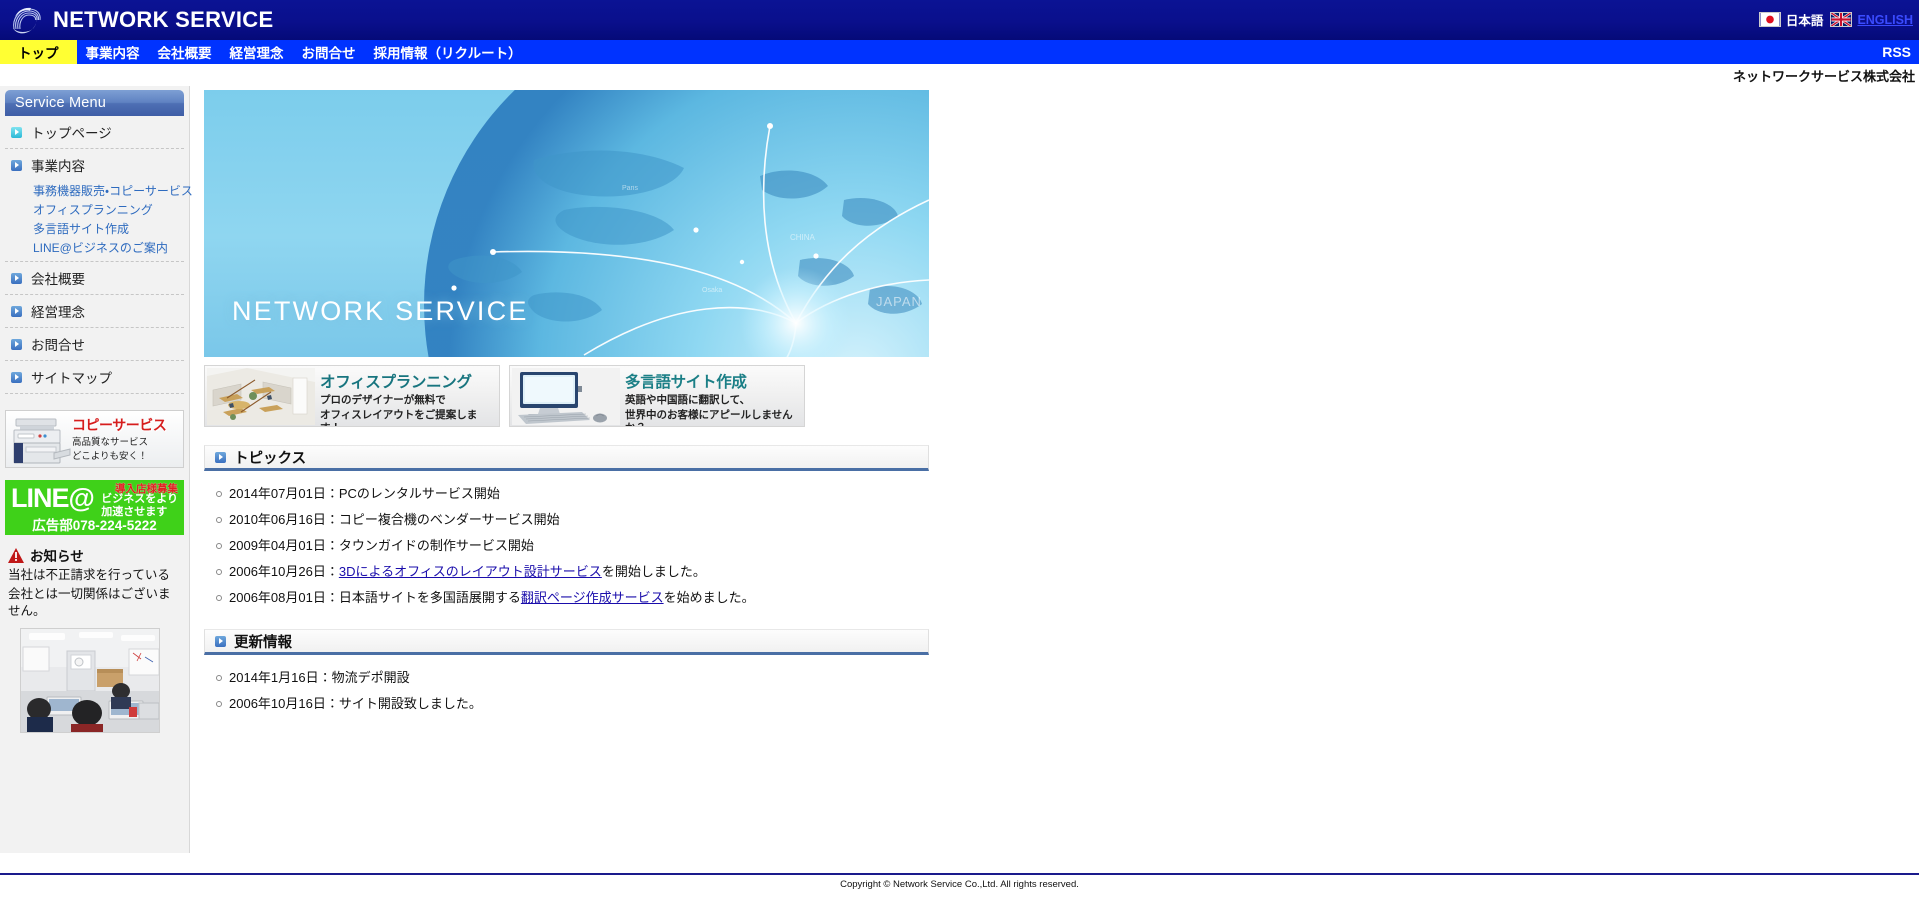  Describe the element at coordinates (709, 597) in the screenshot. I see `topic-suffix: を始めました。` at that location.